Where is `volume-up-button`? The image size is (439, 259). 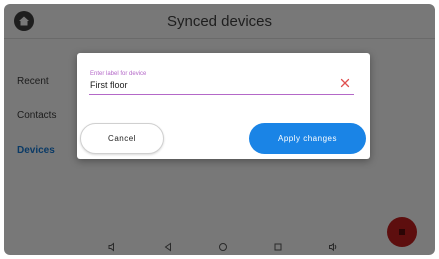 volume-up-button is located at coordinates (333, 247).